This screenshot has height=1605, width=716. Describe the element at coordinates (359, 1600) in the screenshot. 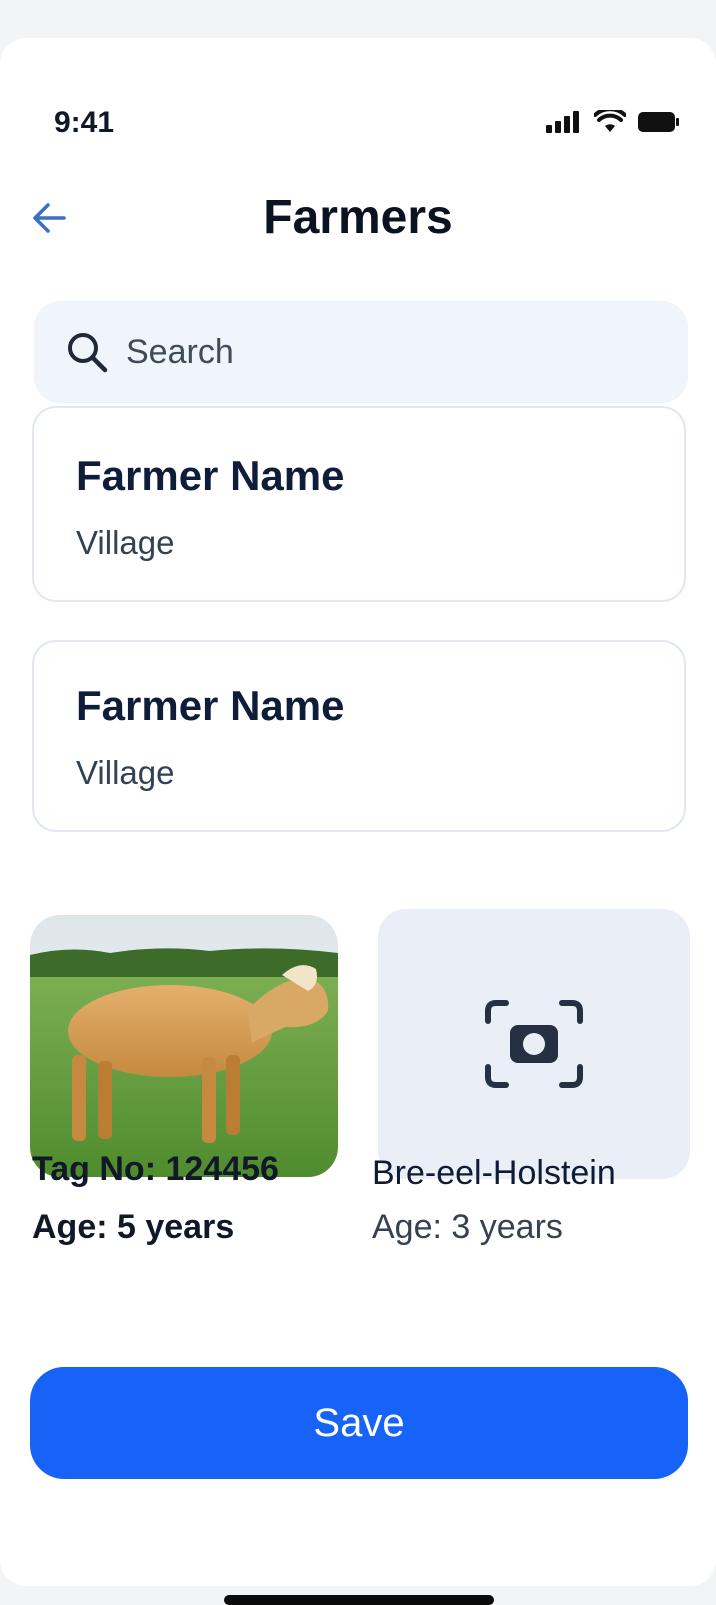

I see `home-indicator` at that location.